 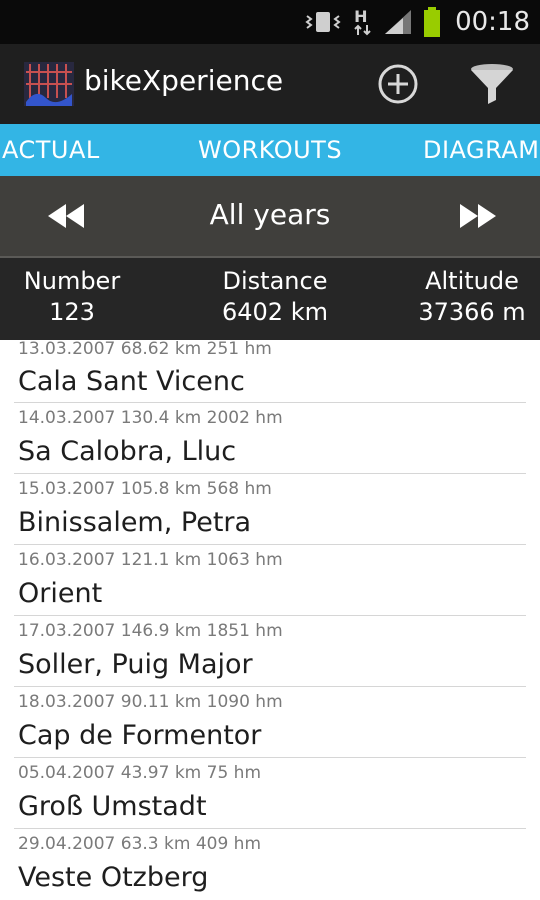 I want to click on workout-meta: 13.03.2007 68.62 km 251 hm, so click(x=145, y=349).